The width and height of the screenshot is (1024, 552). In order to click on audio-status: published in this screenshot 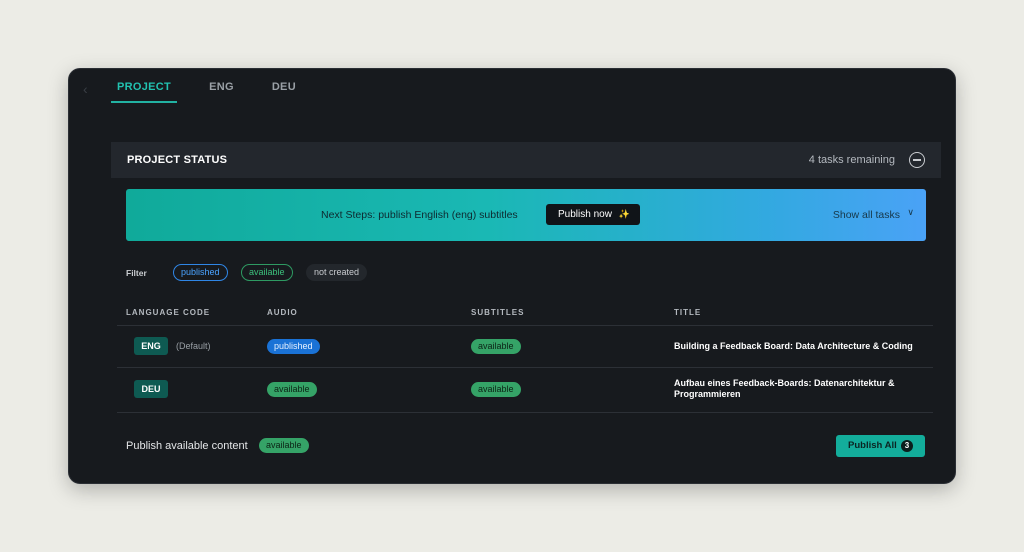, I will do `click(293, 346)`.